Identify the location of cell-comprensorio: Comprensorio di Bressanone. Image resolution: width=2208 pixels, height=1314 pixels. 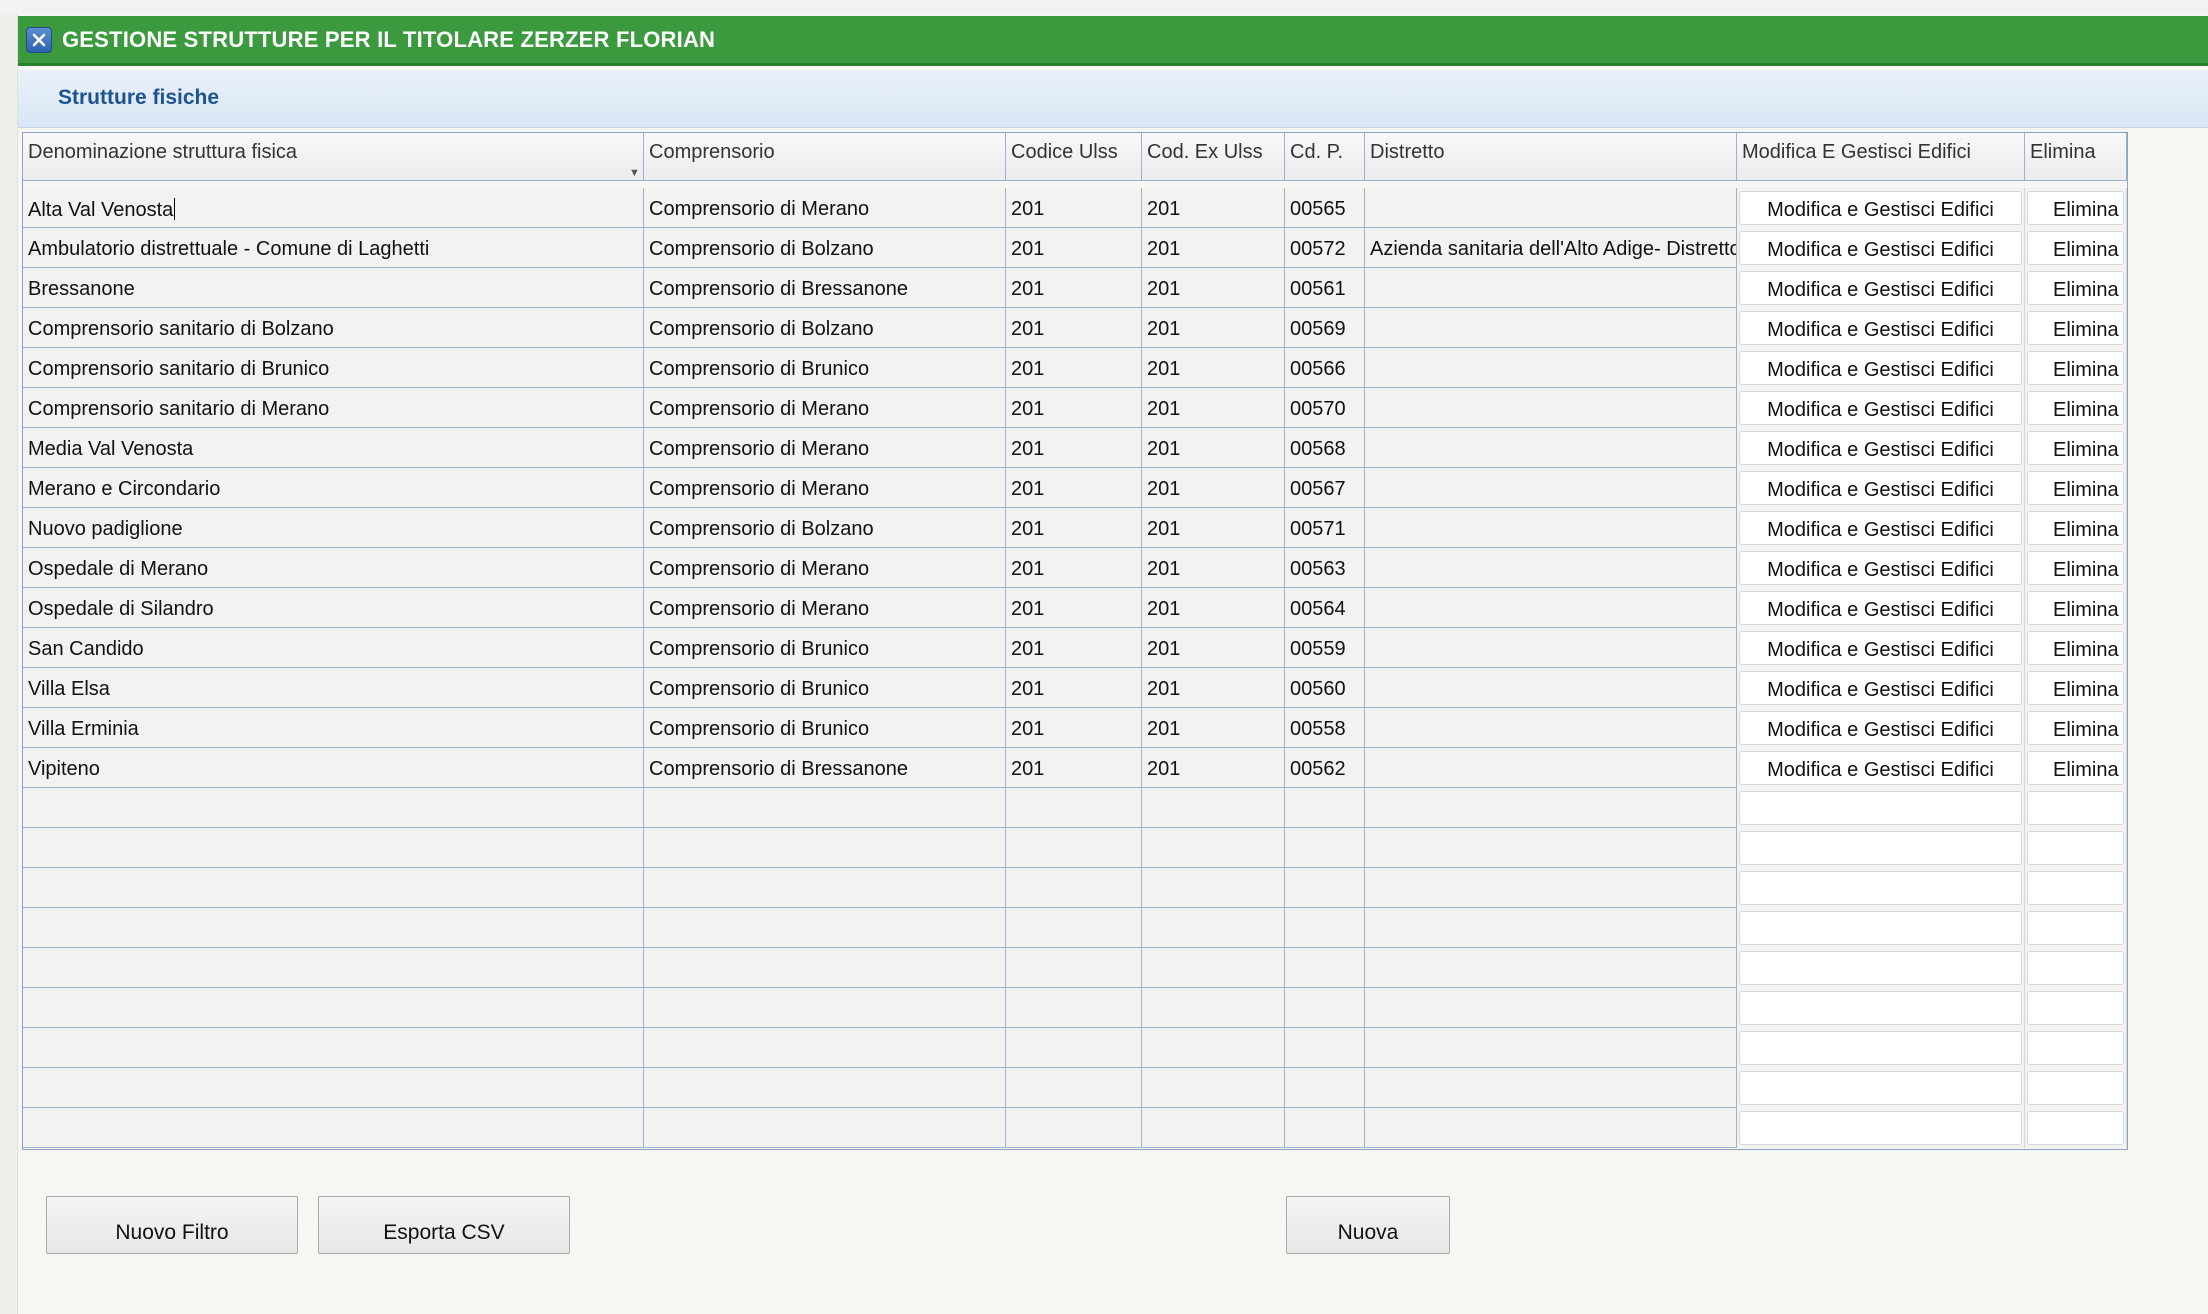
(825, 768).